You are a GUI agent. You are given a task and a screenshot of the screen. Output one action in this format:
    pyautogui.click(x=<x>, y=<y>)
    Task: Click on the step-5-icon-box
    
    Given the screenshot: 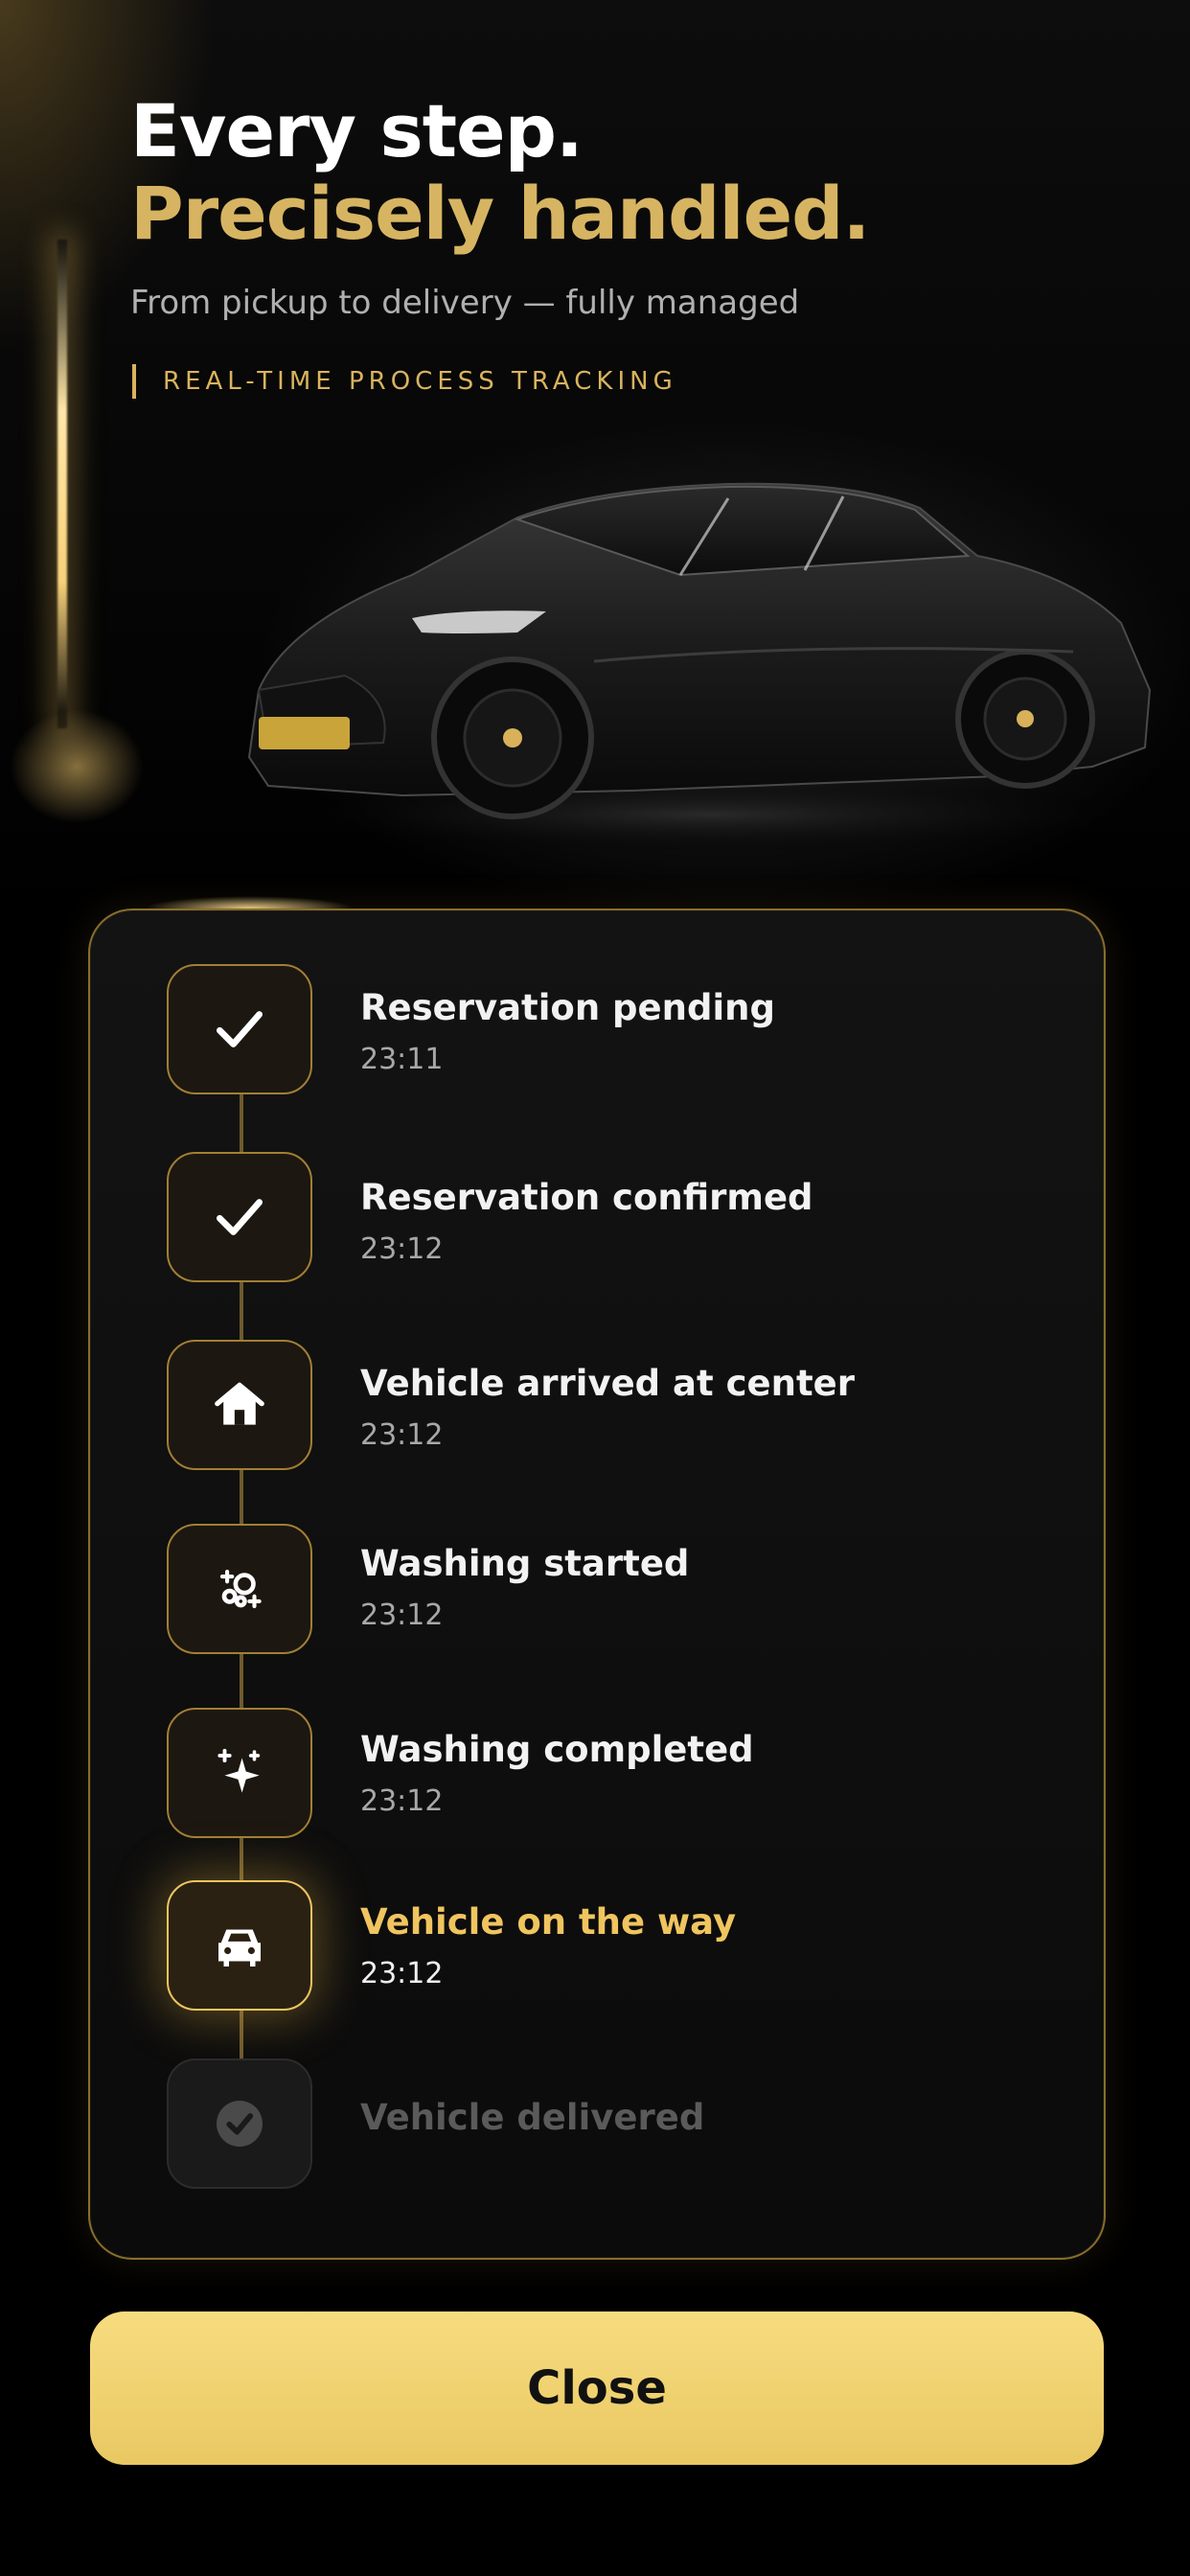 What is the action you would take?
    pyautogui.click(x=240, y=1773)
    